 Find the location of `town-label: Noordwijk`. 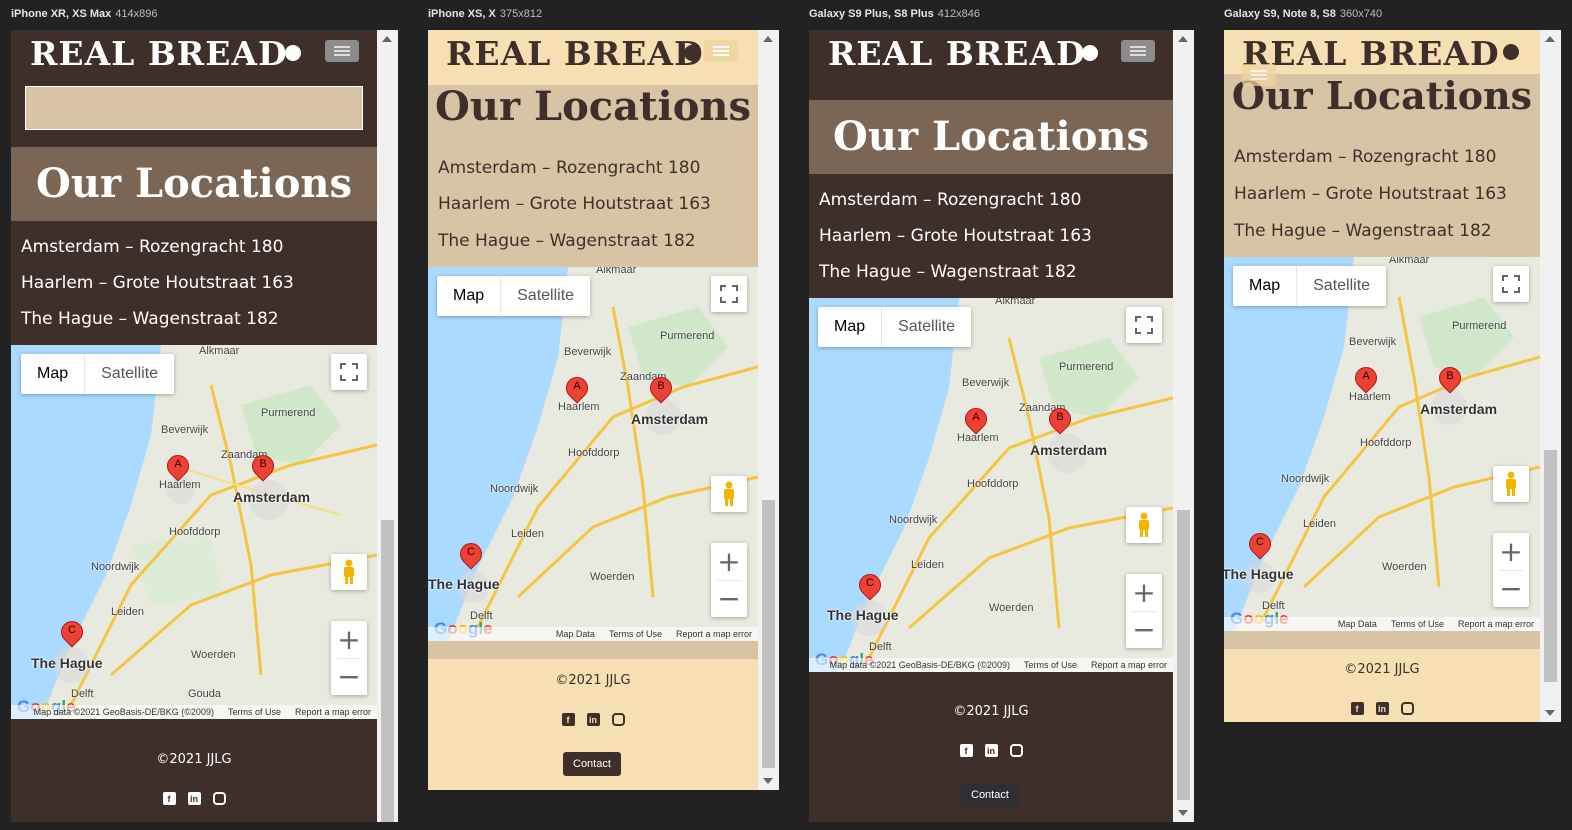

town-label: Noordwijk is located at coordinates (1305, 479).